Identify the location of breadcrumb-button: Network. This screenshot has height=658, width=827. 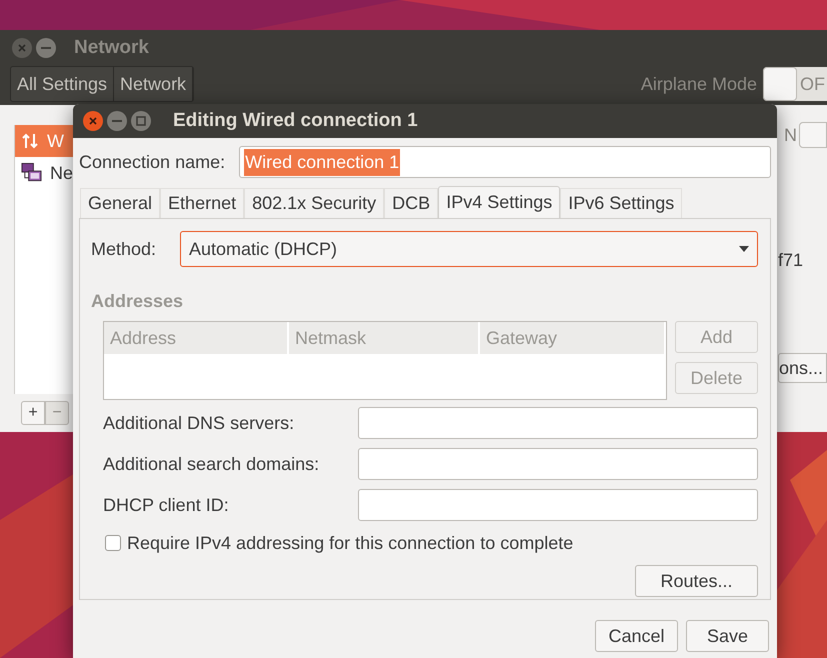
(154, 84).